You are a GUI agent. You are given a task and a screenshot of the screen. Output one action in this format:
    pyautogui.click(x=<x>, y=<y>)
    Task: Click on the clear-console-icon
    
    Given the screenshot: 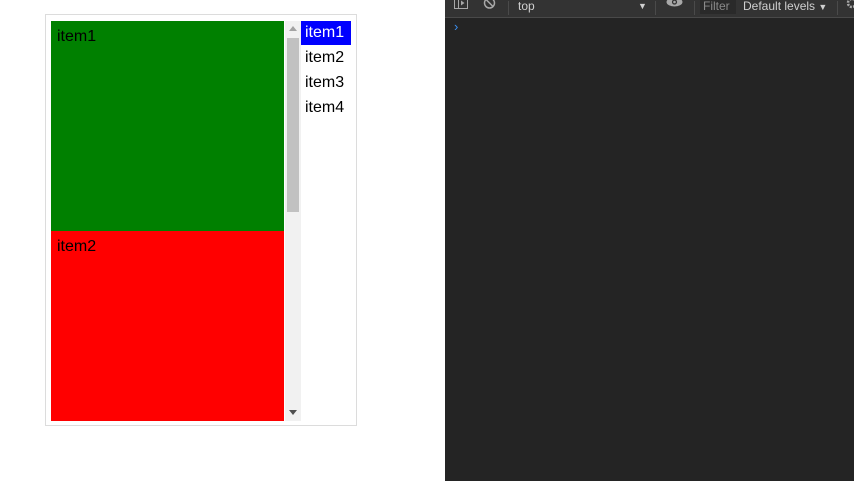 What is the action you would take?
    pyautogui.click(x=489, y=7)
    